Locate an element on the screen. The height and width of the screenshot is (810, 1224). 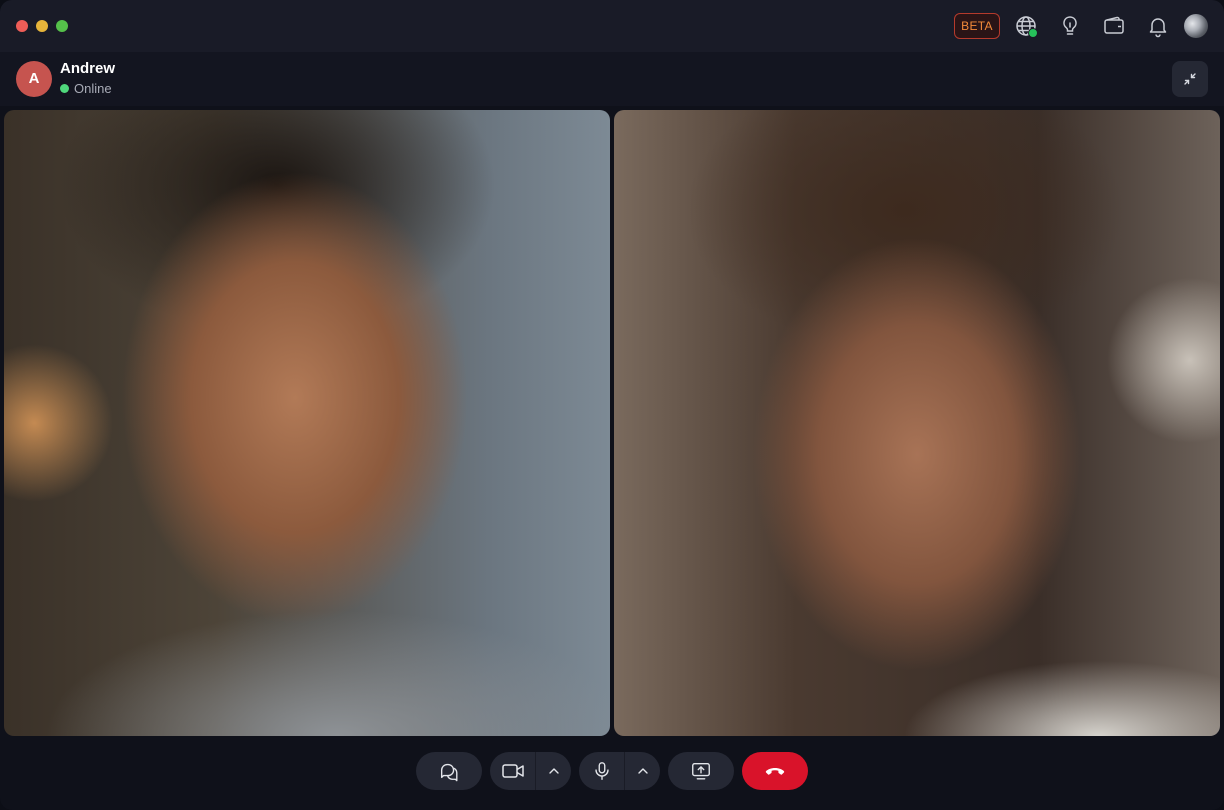
minimize-call-button is located at coordinates (1190, 79).